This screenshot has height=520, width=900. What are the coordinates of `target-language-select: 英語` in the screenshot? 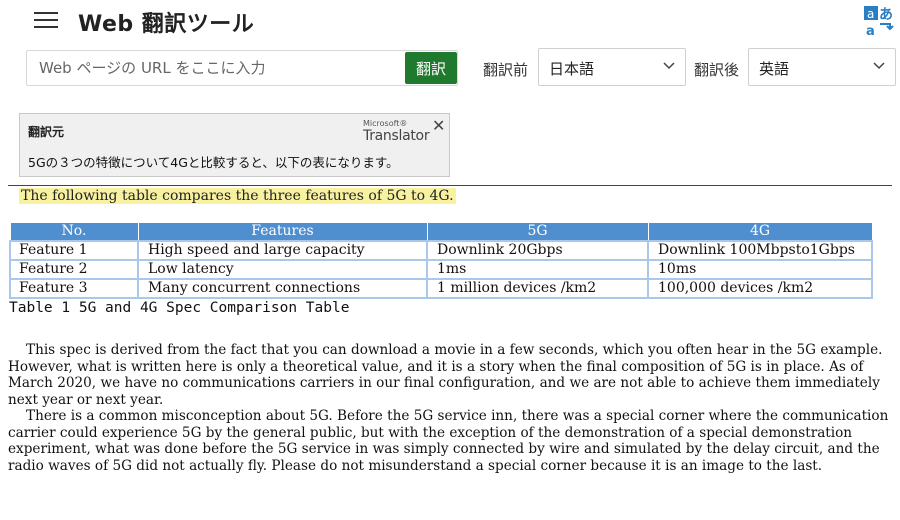 It's located at (822, 67).